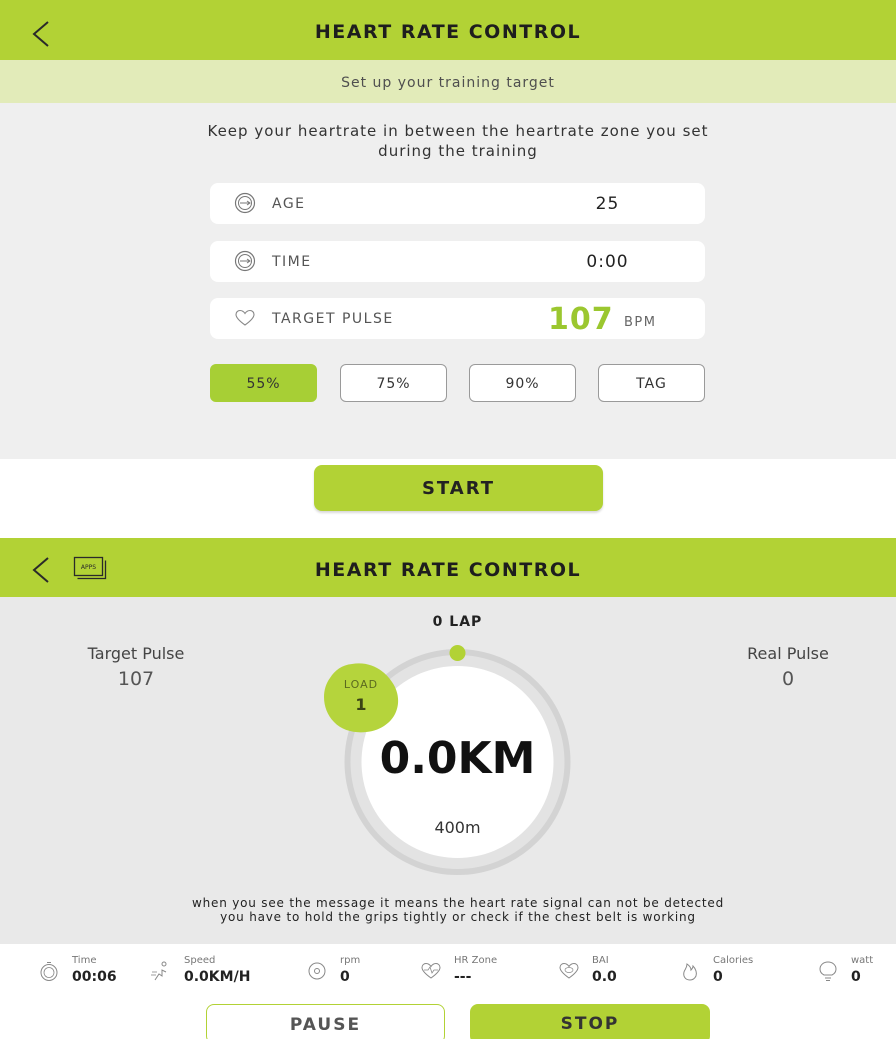 The image size is (896, 1039). I want to click on real-pulse-label: Real Pulse, so click(788, 653).